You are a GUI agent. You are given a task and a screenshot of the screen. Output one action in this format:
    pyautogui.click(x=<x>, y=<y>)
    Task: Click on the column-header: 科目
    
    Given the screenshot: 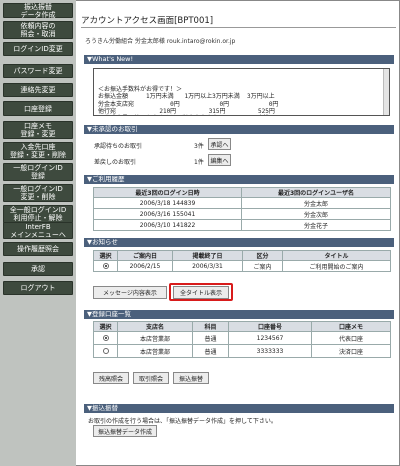 What is the action you would take?
    pyautogui.click(x=210, y=326)
    